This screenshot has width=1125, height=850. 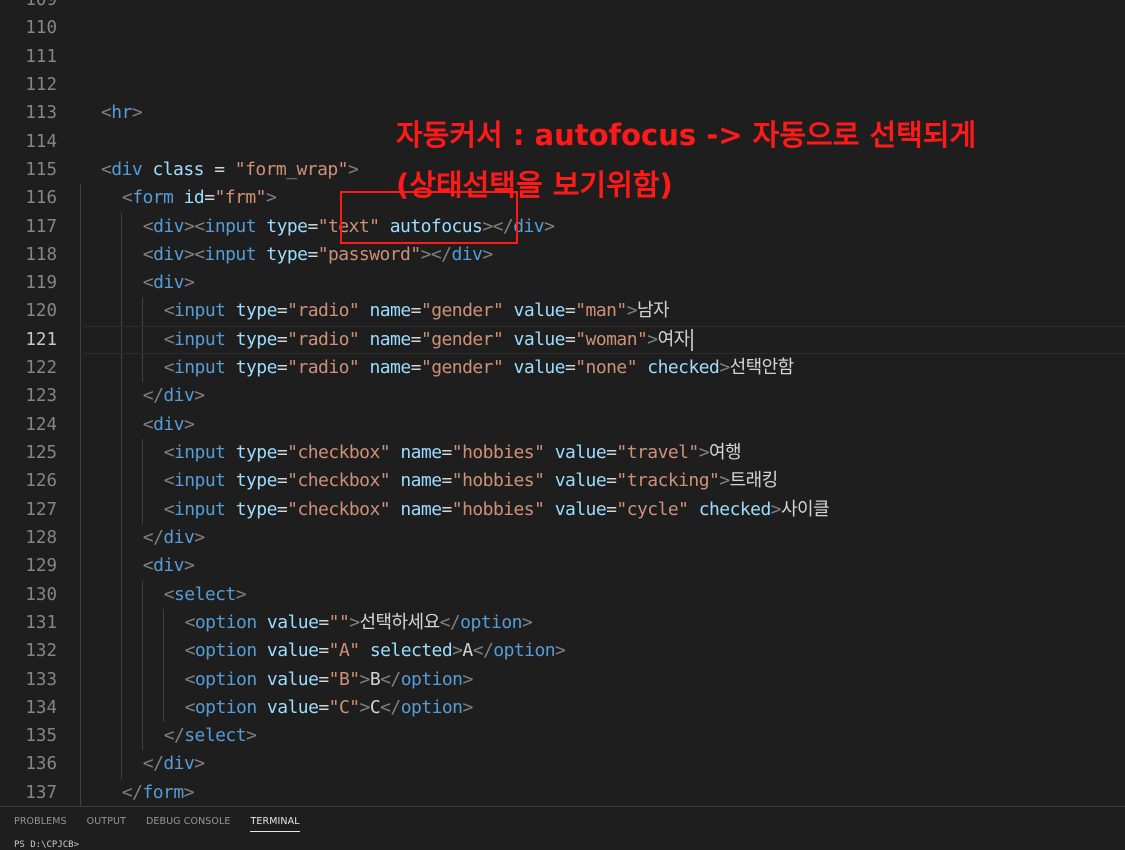 What do you see at coordinates (41, 537) in the screenshot?
I see `line-number: 128` at bounding box center [41, 537].